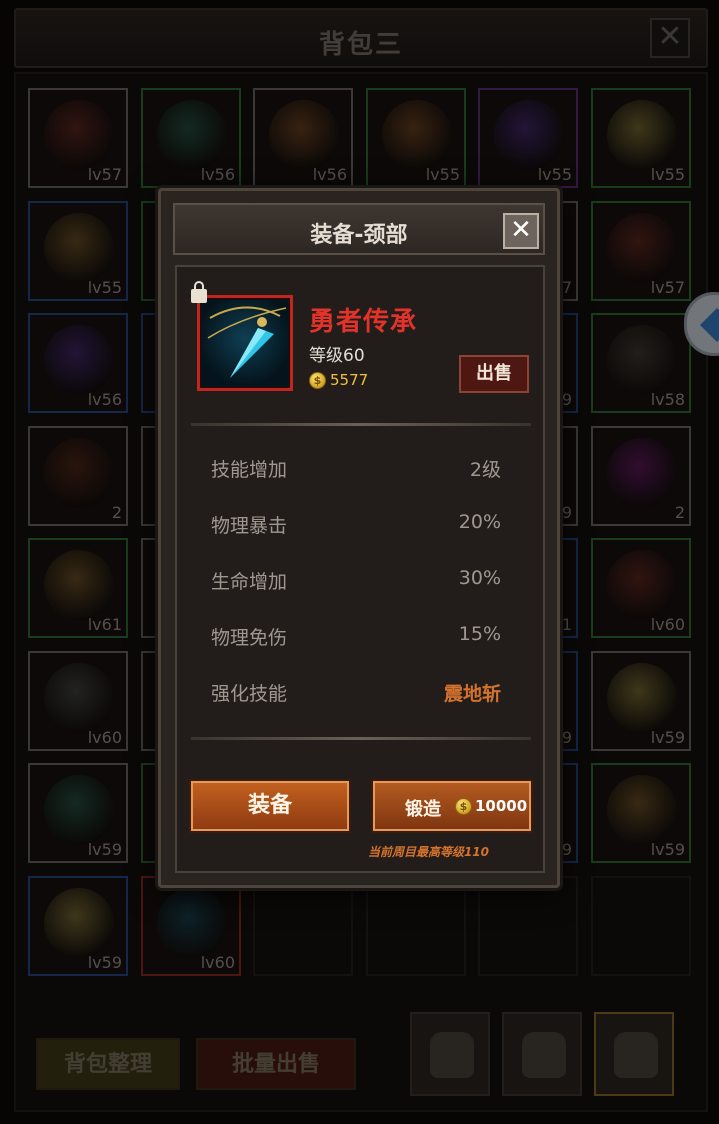 This screenshot has height=1124, width=719. I want to click on forge-cost: $10000, so click(491, 806).